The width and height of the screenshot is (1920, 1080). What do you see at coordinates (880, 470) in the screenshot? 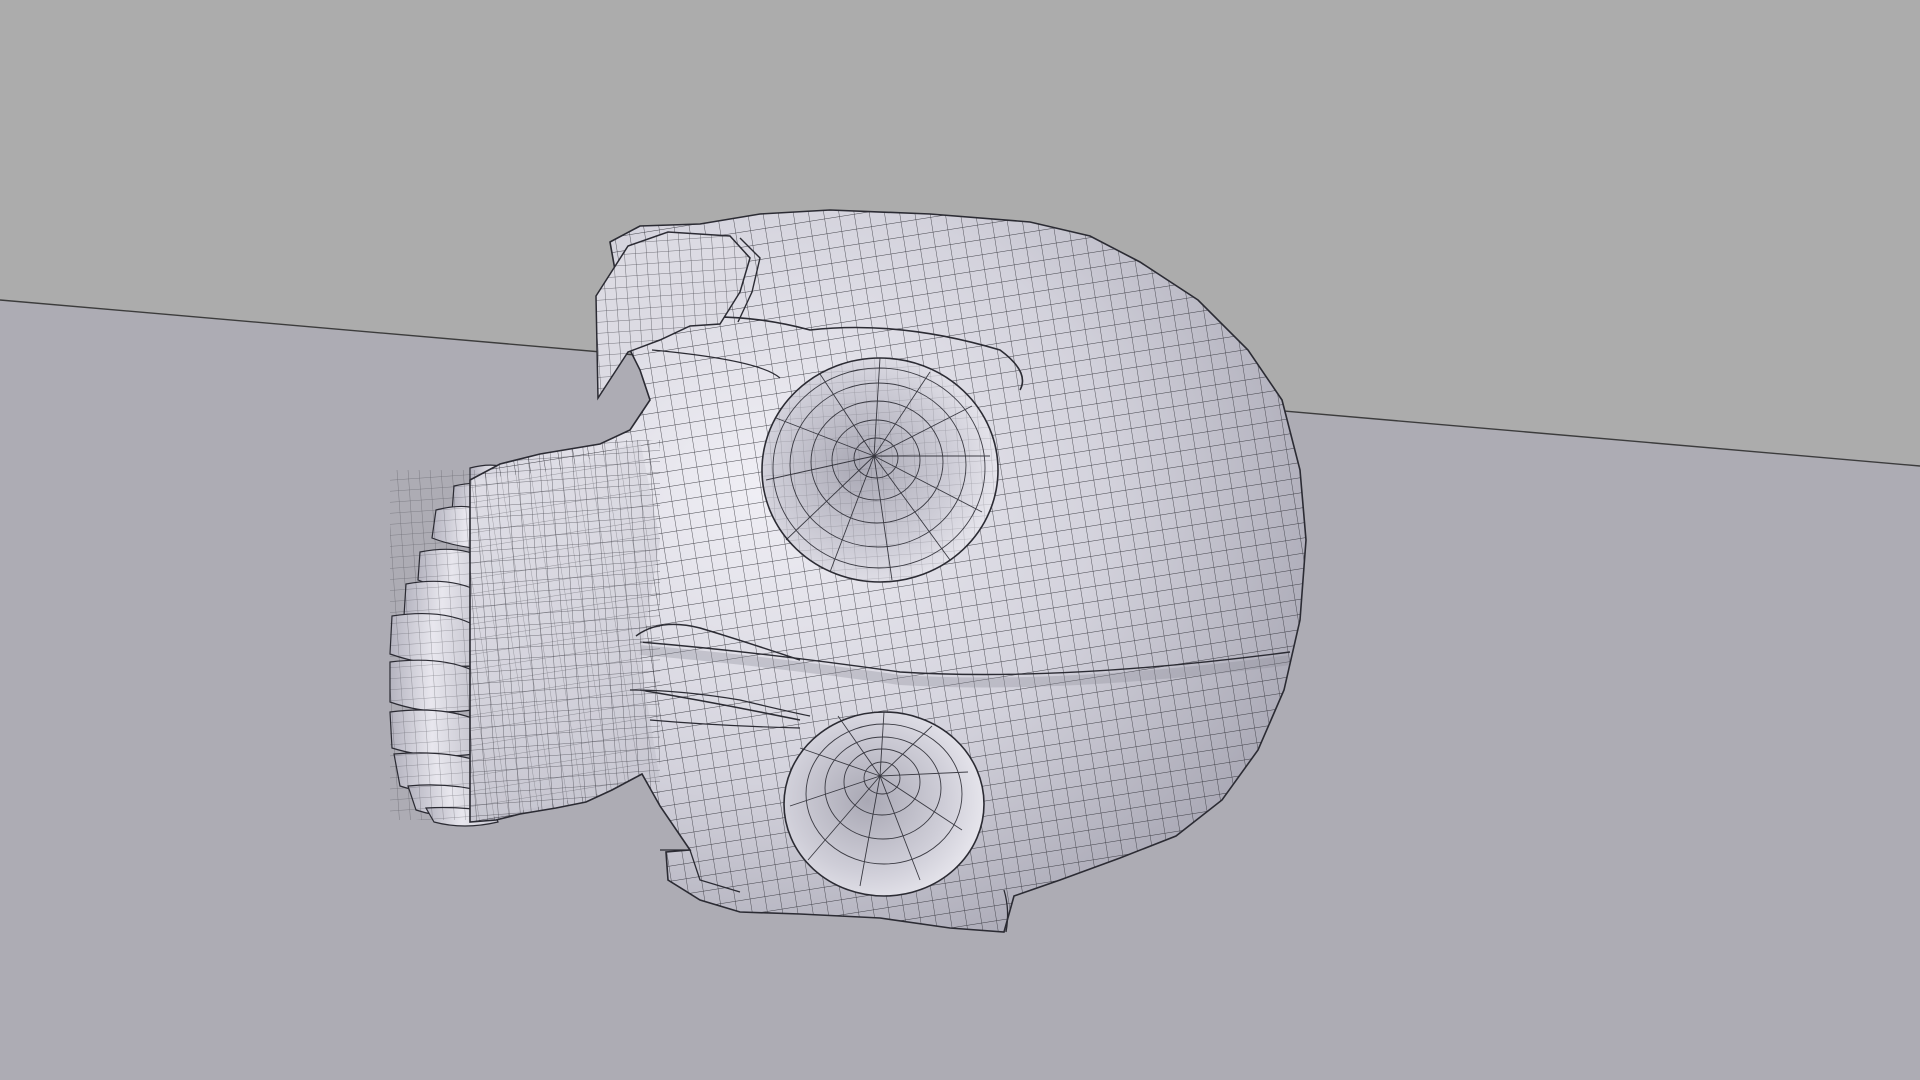
I see `eye-socket-upper` at bounding box center [880, 470].